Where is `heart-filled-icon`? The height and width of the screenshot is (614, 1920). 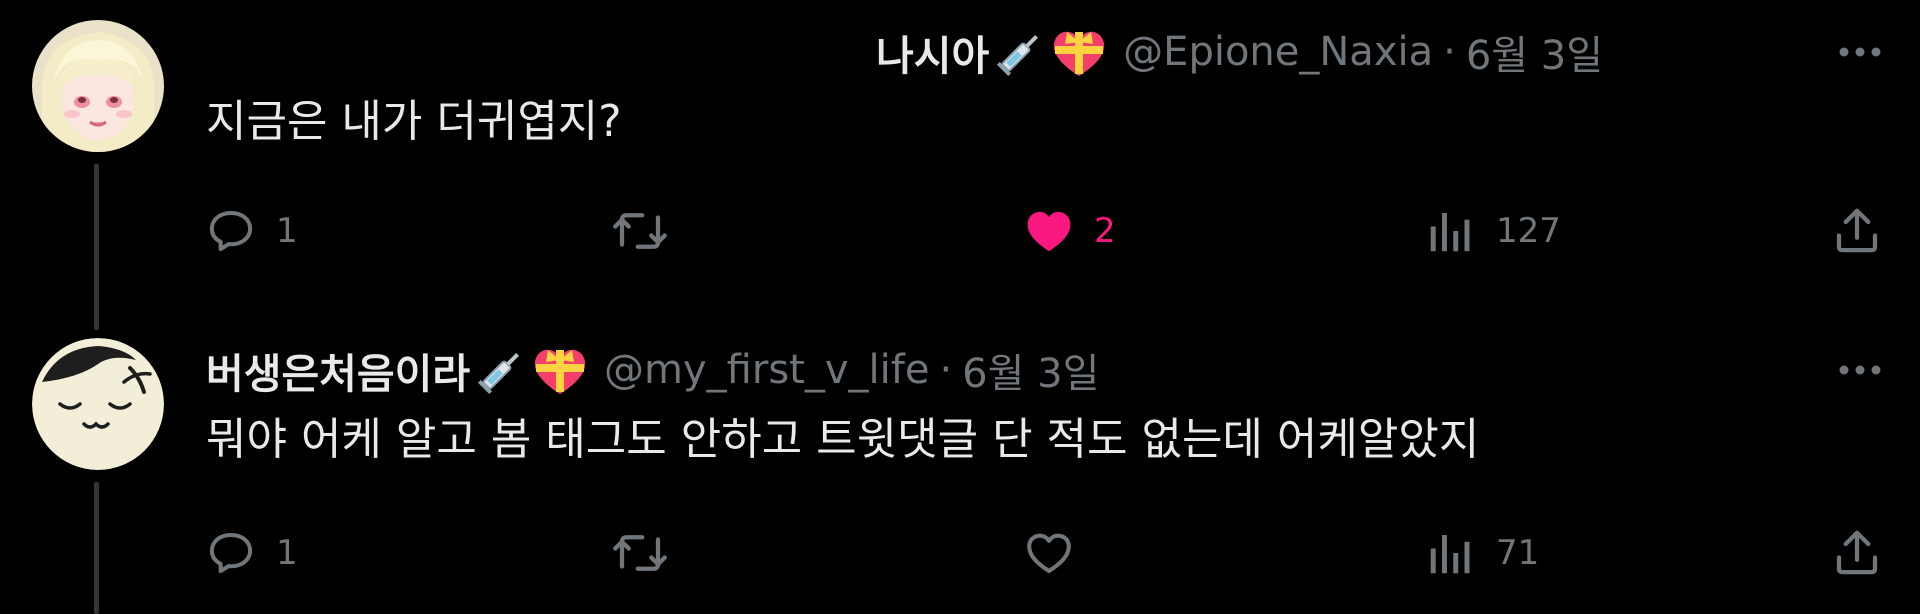
heart-filled-icon is located at coordinates (1049, 231).